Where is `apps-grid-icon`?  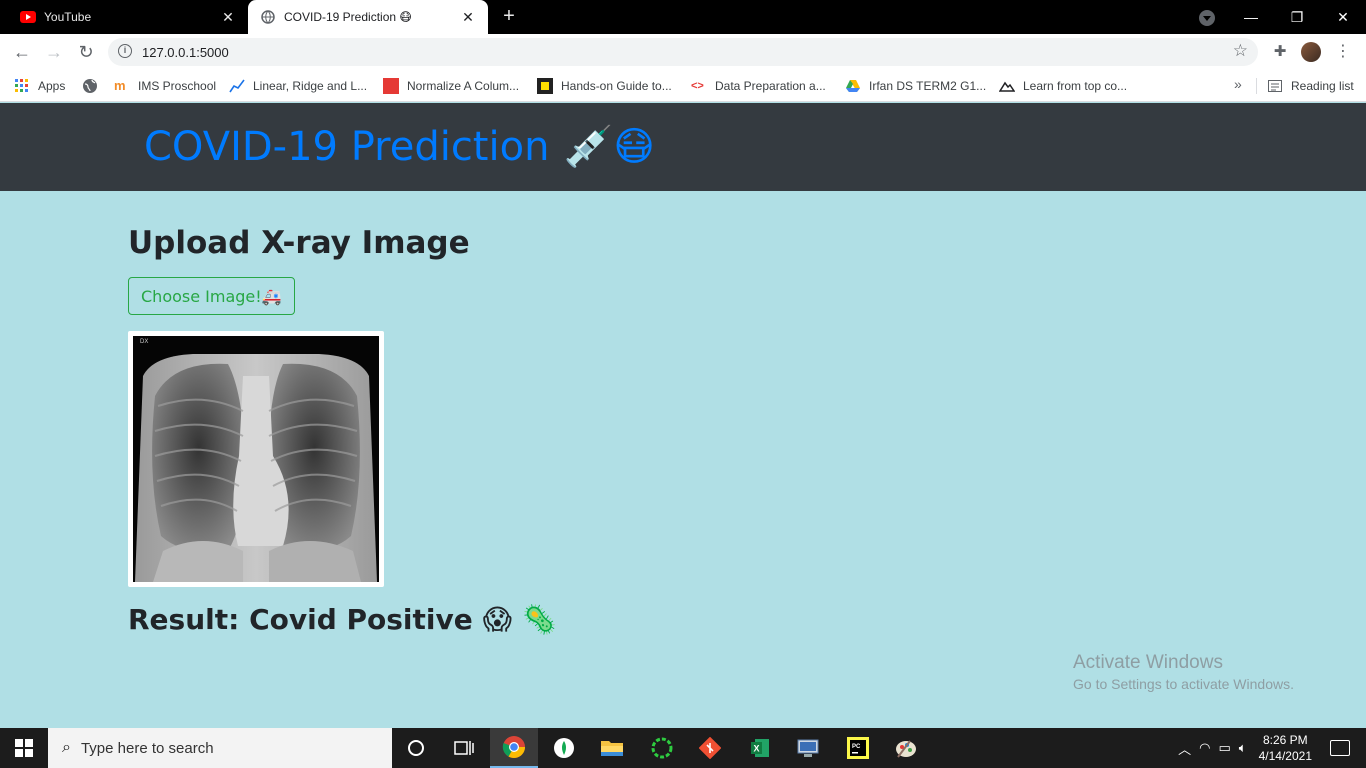 apps-grid-icon is located at coordinates (21, 85).